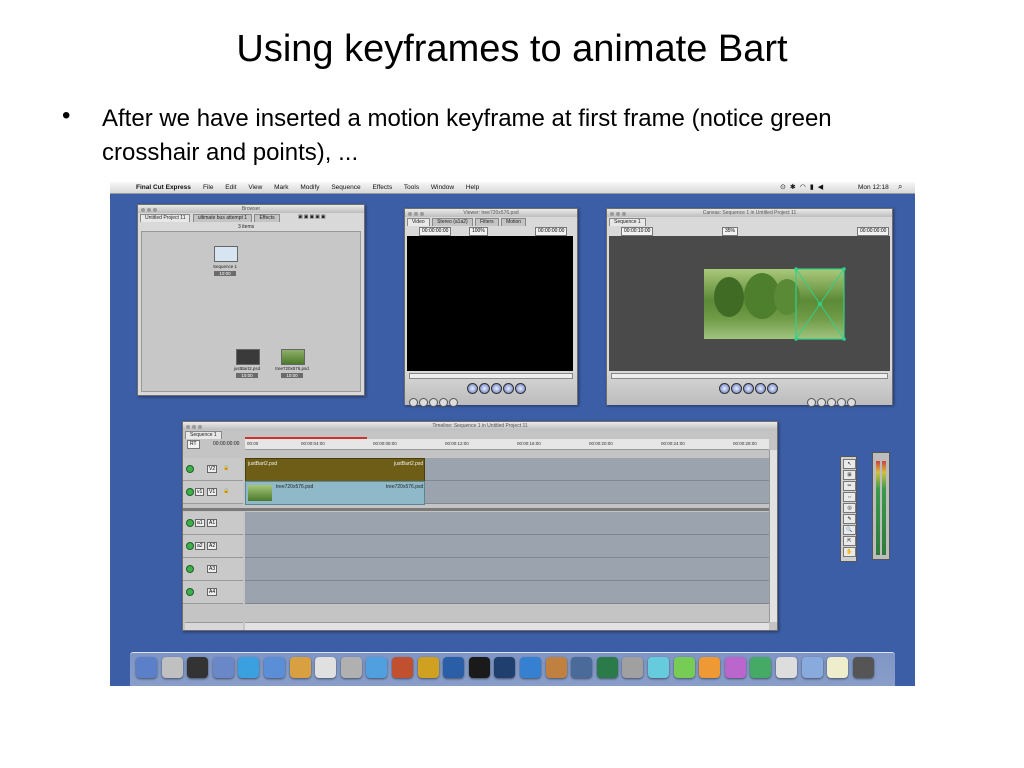  I want to click on timeline-vertical-scrollbar, so click(773, 536).